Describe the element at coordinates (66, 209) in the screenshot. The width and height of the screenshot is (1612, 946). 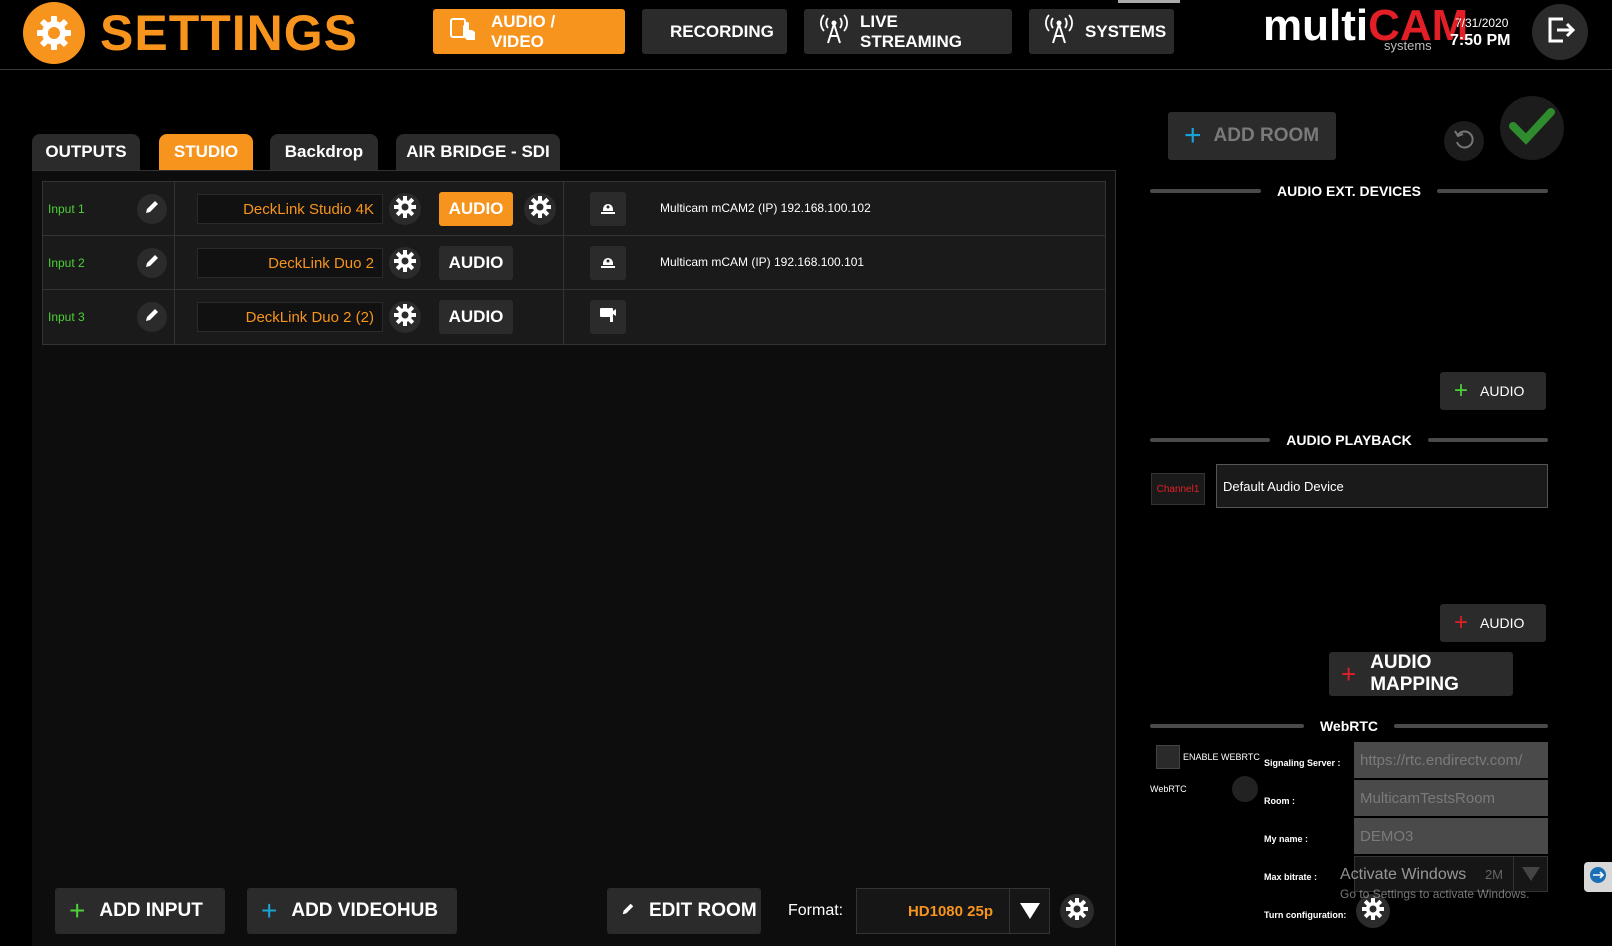
I see `input-label: Input 1` at that location.